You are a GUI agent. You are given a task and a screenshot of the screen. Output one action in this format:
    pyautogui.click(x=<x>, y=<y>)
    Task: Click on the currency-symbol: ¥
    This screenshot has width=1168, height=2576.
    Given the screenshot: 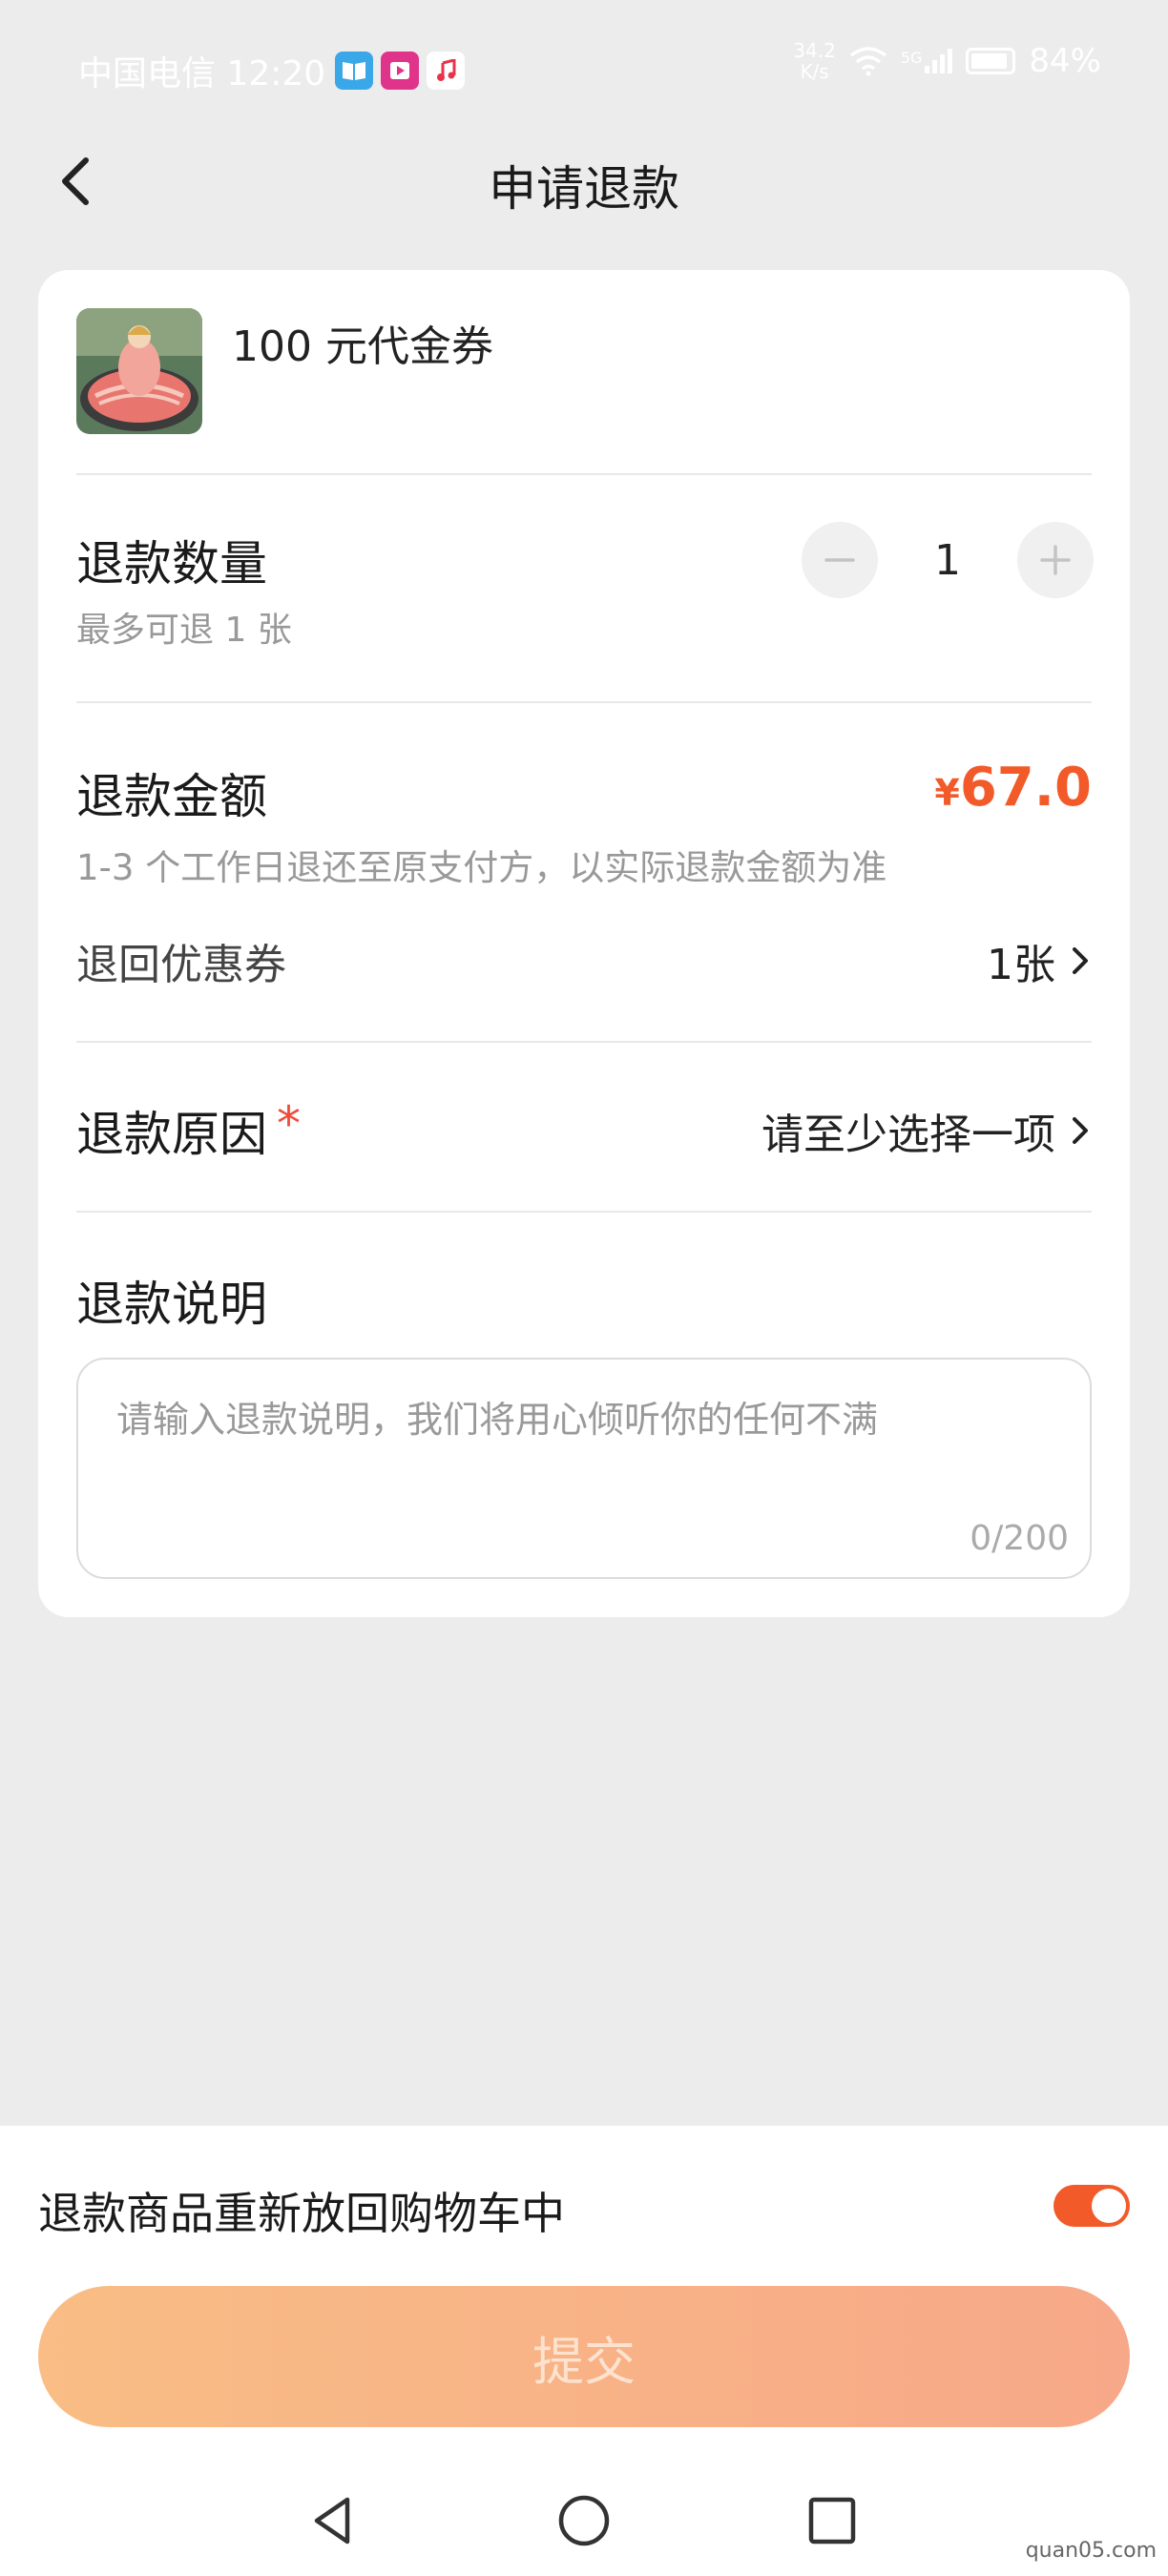 What is the action you would take?
    pyautogui.click(x=947, y=793)
    